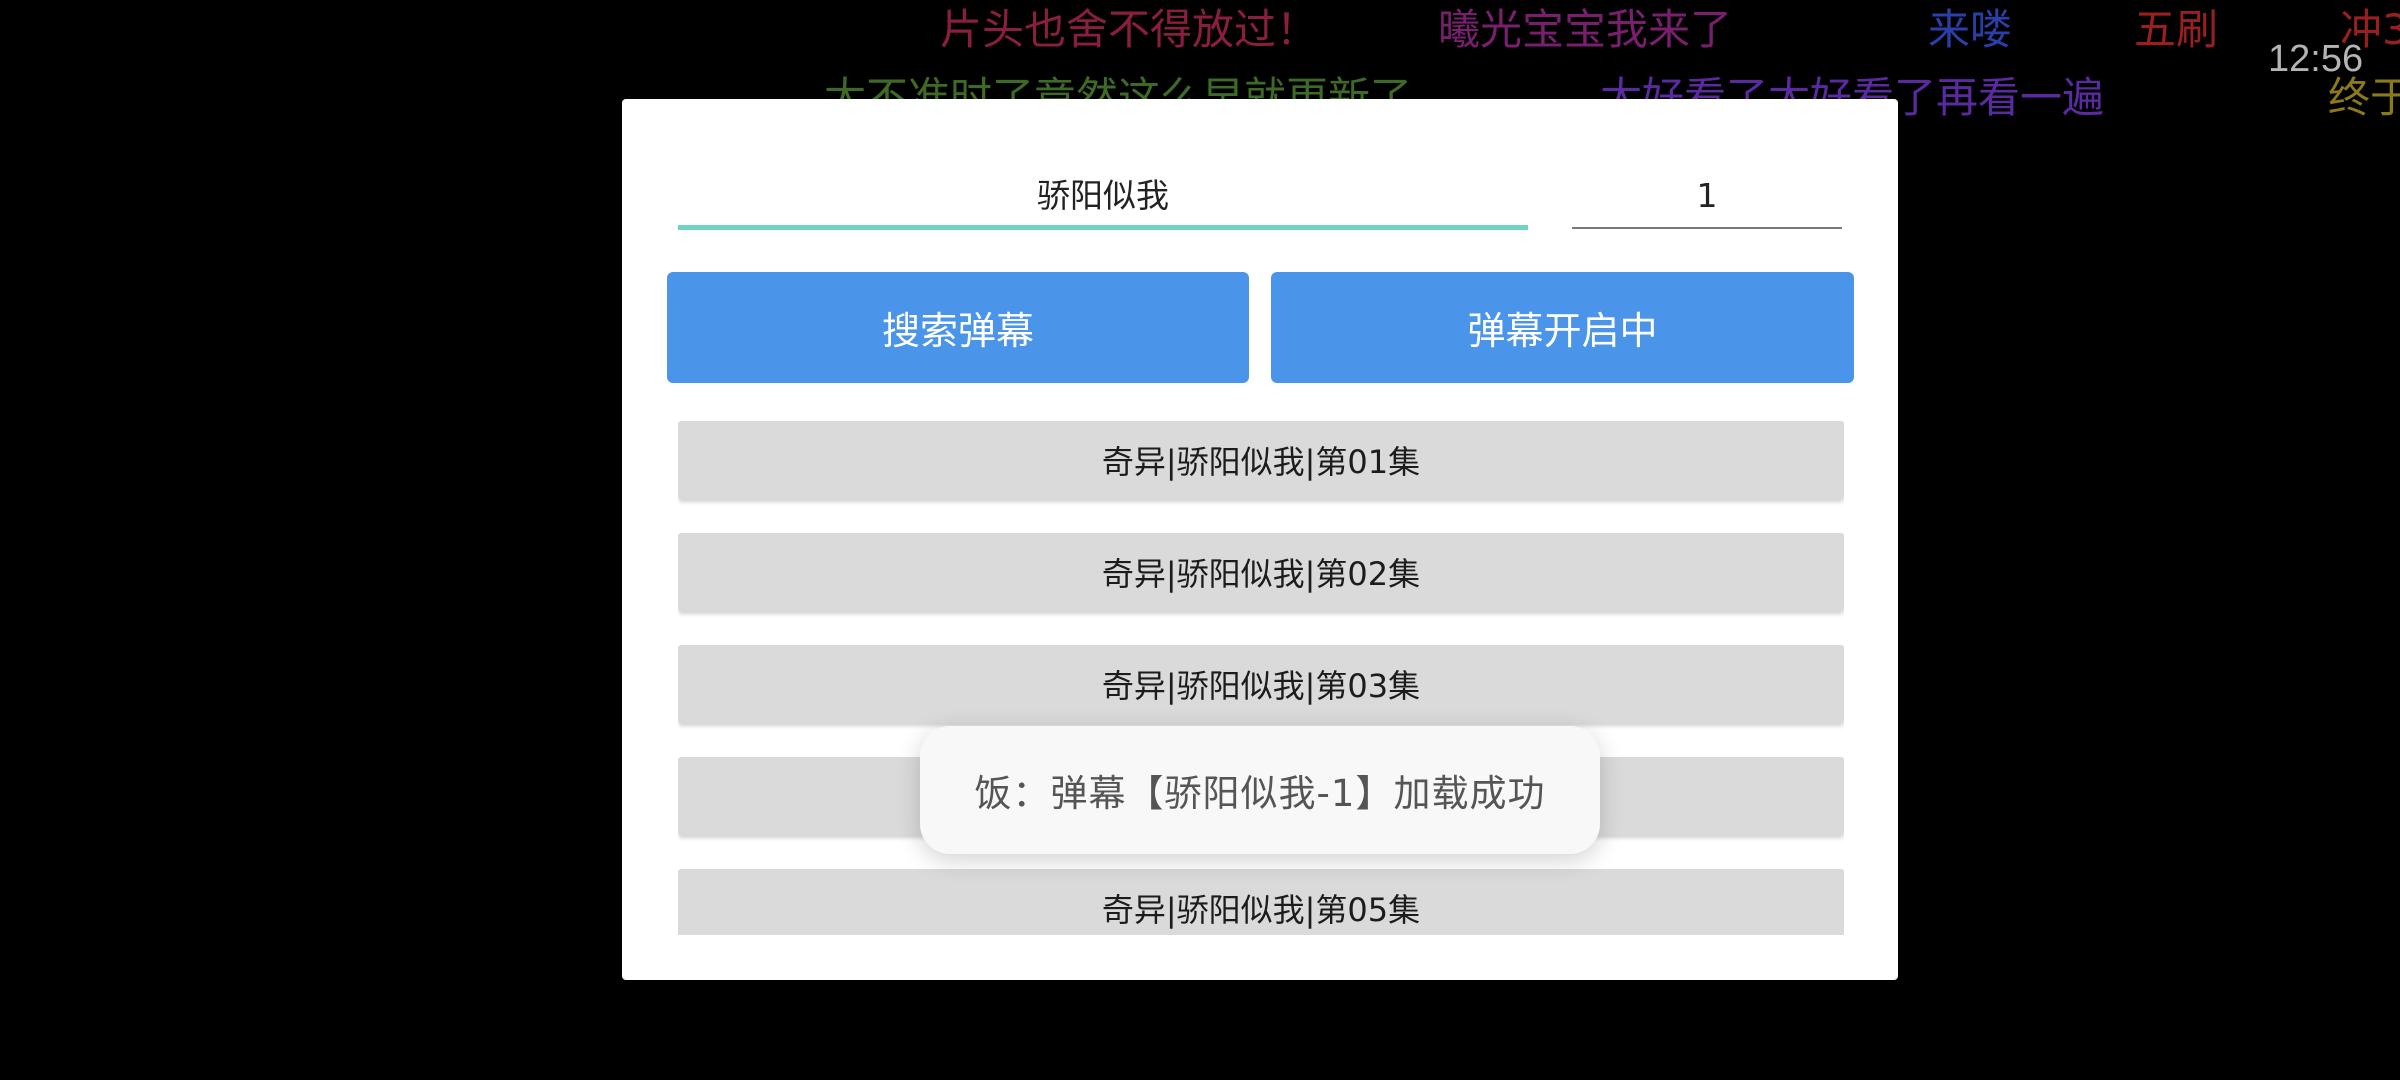 The width and height of the screenshot is (2400, 1080). I want to click on load-success-toast: 饭：弹幕【骄阳似我-1】加载成功, so click(1260, 790).